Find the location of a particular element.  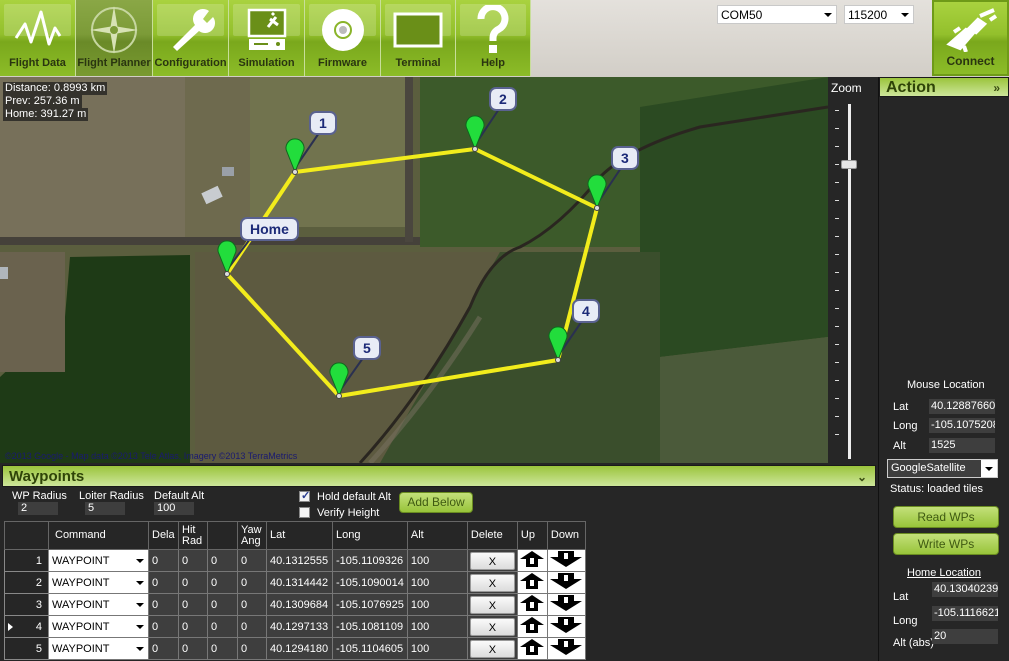

row-header: 2 is located at coordinates (26, 582).